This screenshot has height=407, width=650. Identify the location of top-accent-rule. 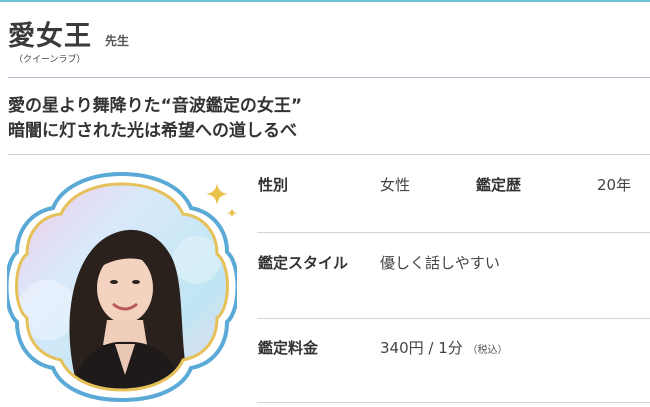
(325, 1).